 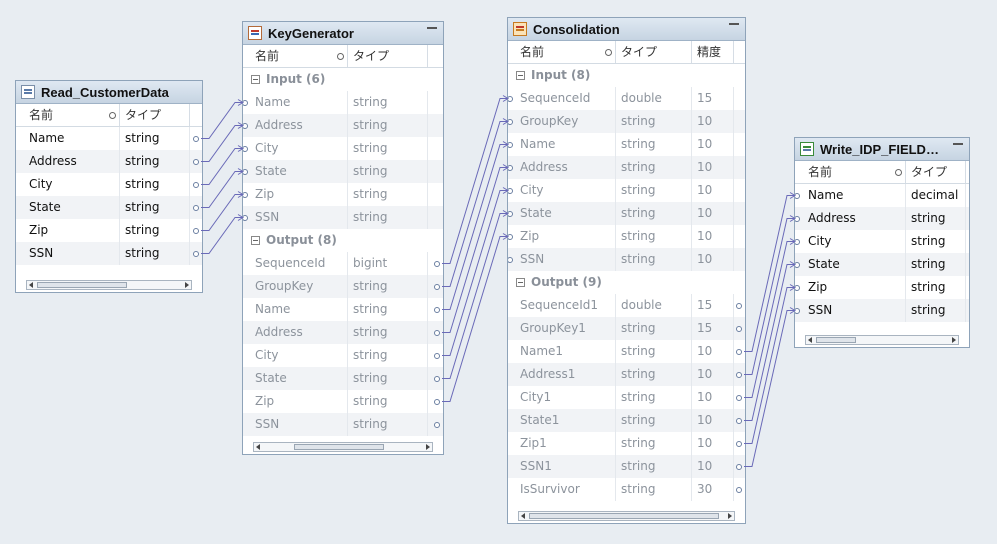 I want to click on port-row: Zip1 string 10, so click(x=626, y=443).